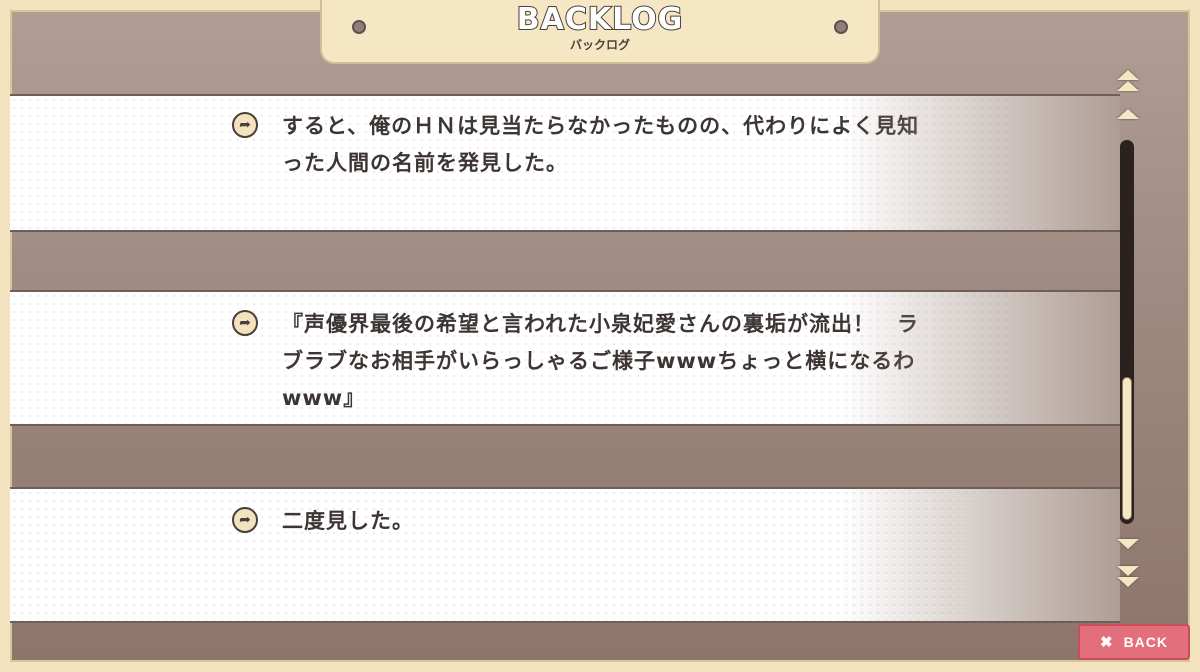 The image size is (1200, 672). I want to click on back-button: ✖ BACK, so click(1134, 642).